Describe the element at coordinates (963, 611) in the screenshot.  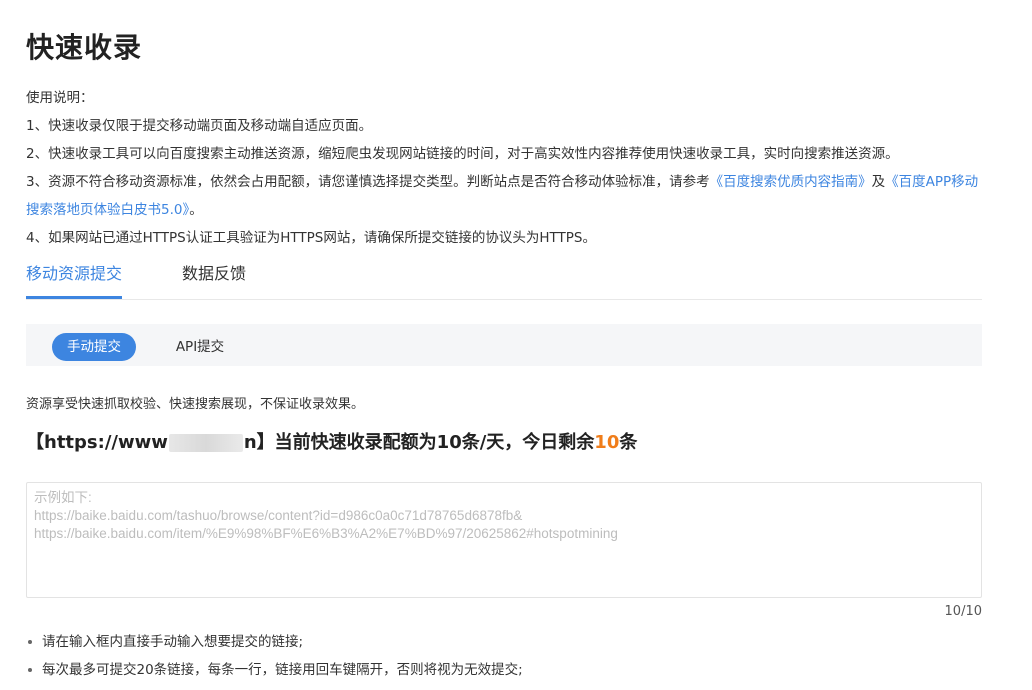
I see `url-counter: 10/10` at that location.